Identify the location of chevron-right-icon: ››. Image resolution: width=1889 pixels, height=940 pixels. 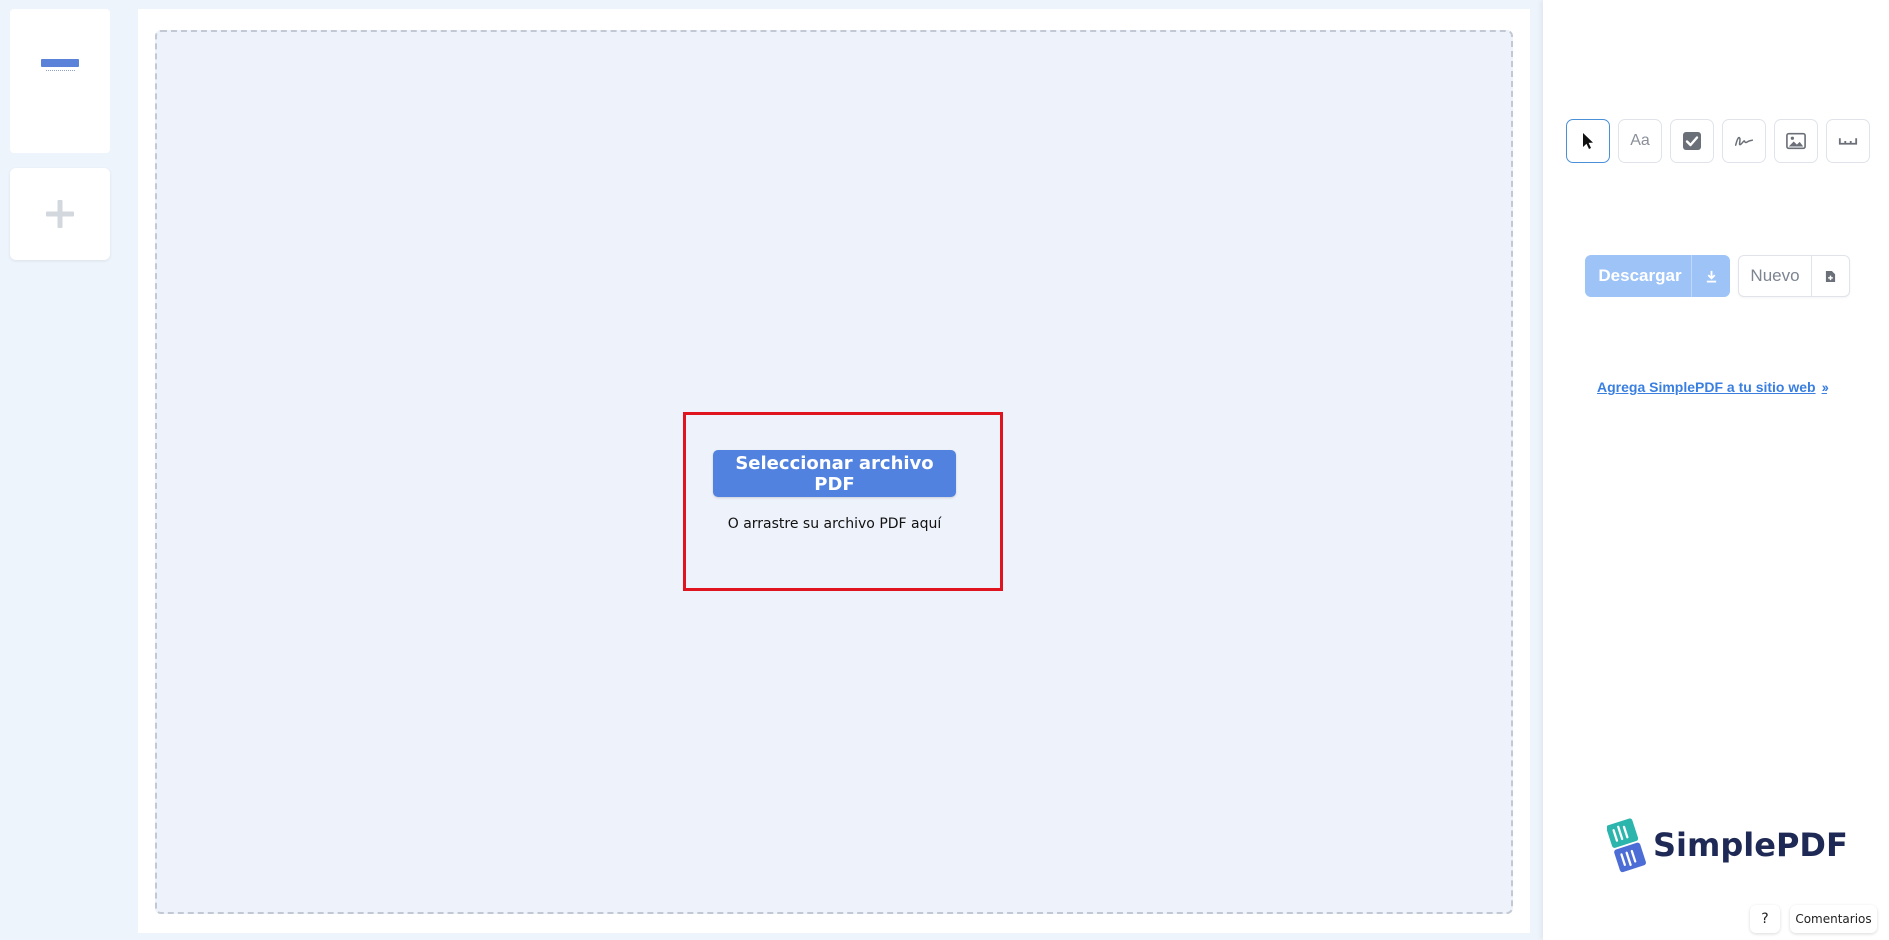
(1825, 387).